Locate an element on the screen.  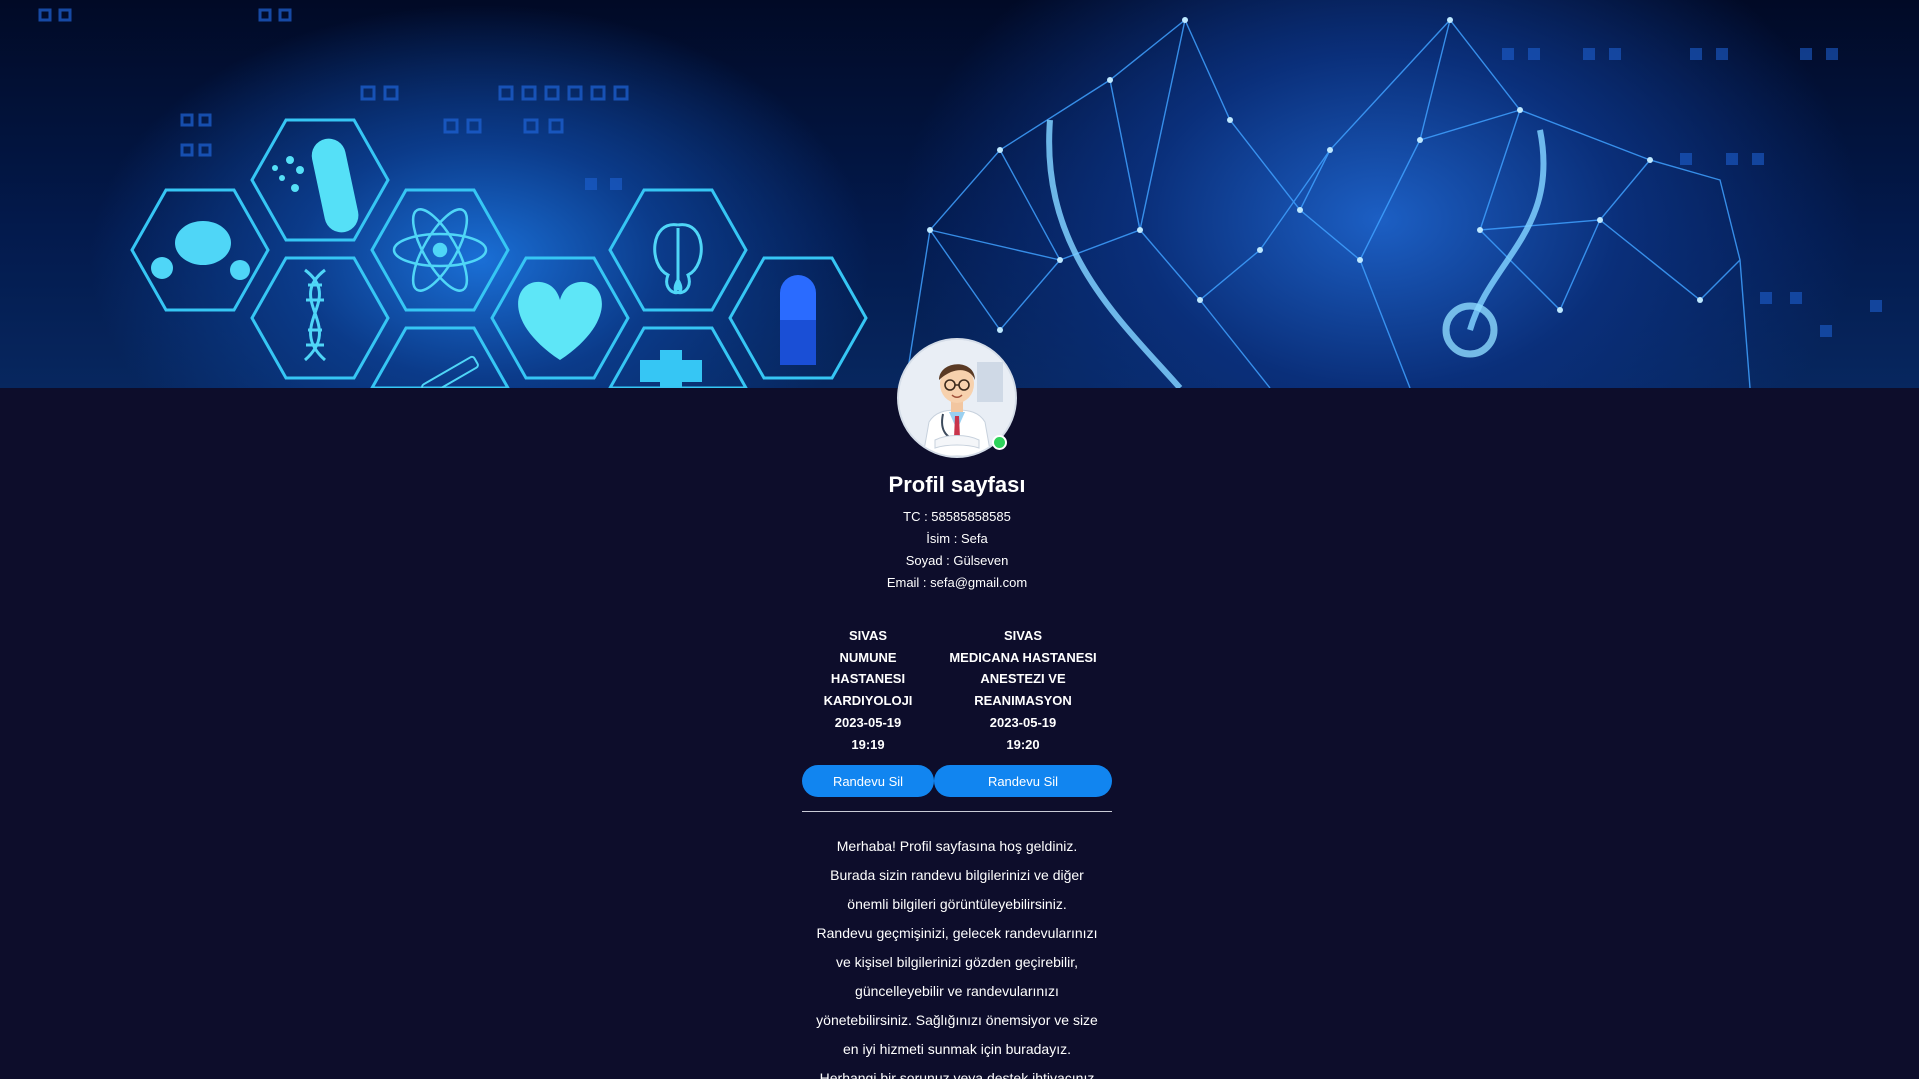
appointment-department: KARDIYOLOJI is located at coordinates (868, 701).